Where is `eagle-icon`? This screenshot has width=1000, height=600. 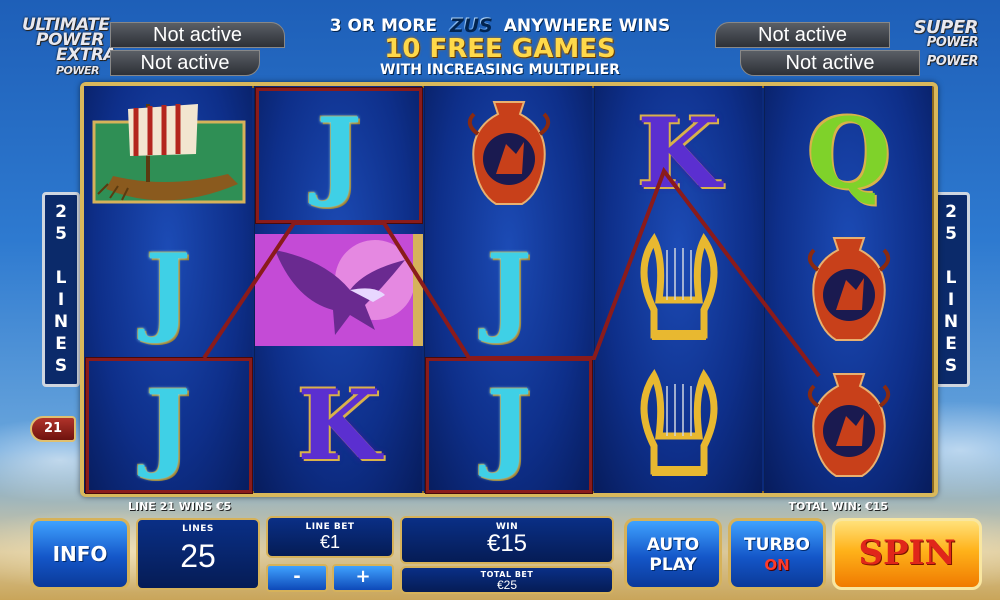 eagle-icon is located at coordinates (339, 289).